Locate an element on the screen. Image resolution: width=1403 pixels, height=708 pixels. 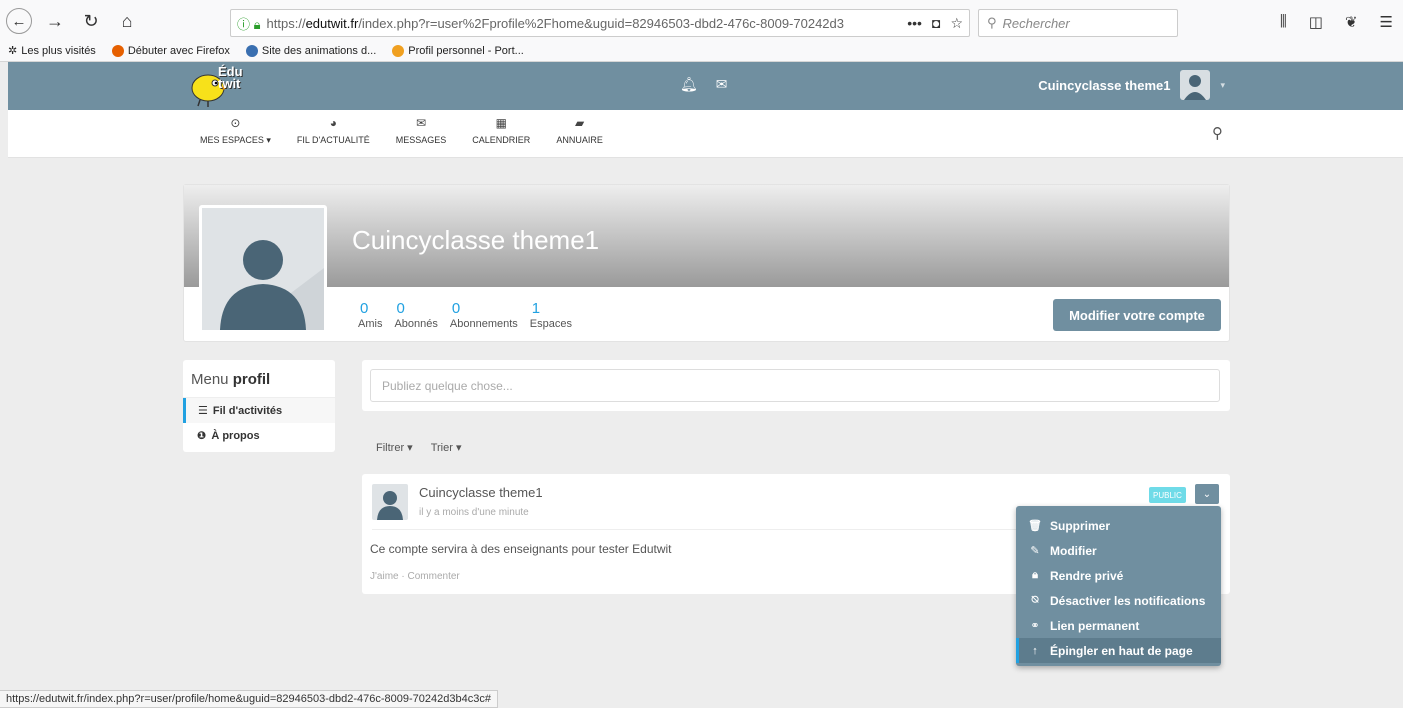
comment-link: Commenter is located at coordinates (434, 576).